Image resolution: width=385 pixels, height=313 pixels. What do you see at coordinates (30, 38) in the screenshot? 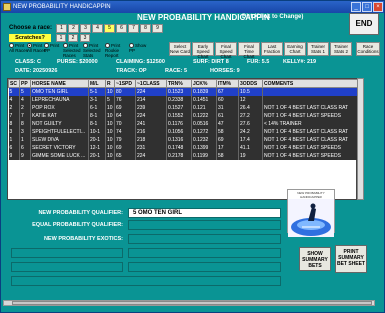
I see `scratches-label: Scratches?` at bounding box center [30, 38].